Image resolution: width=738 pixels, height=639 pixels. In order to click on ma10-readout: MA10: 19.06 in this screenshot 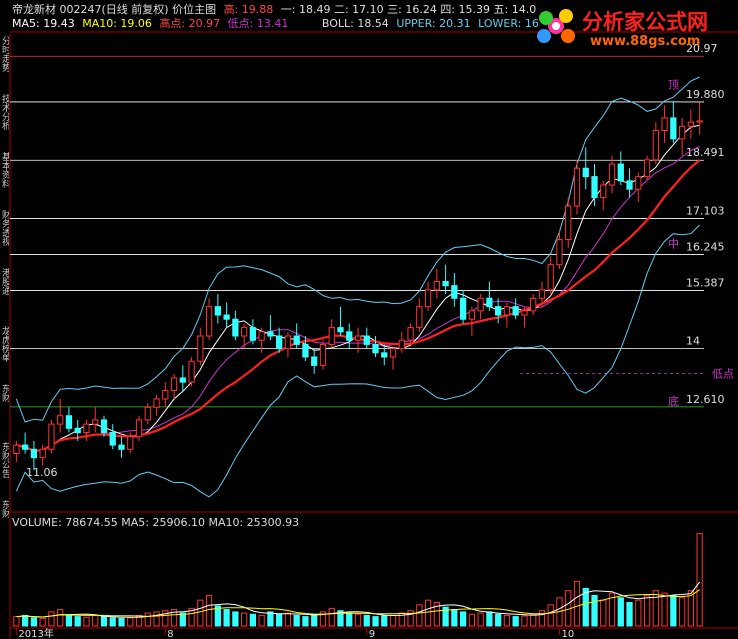, I will do `click(117, 23)`.